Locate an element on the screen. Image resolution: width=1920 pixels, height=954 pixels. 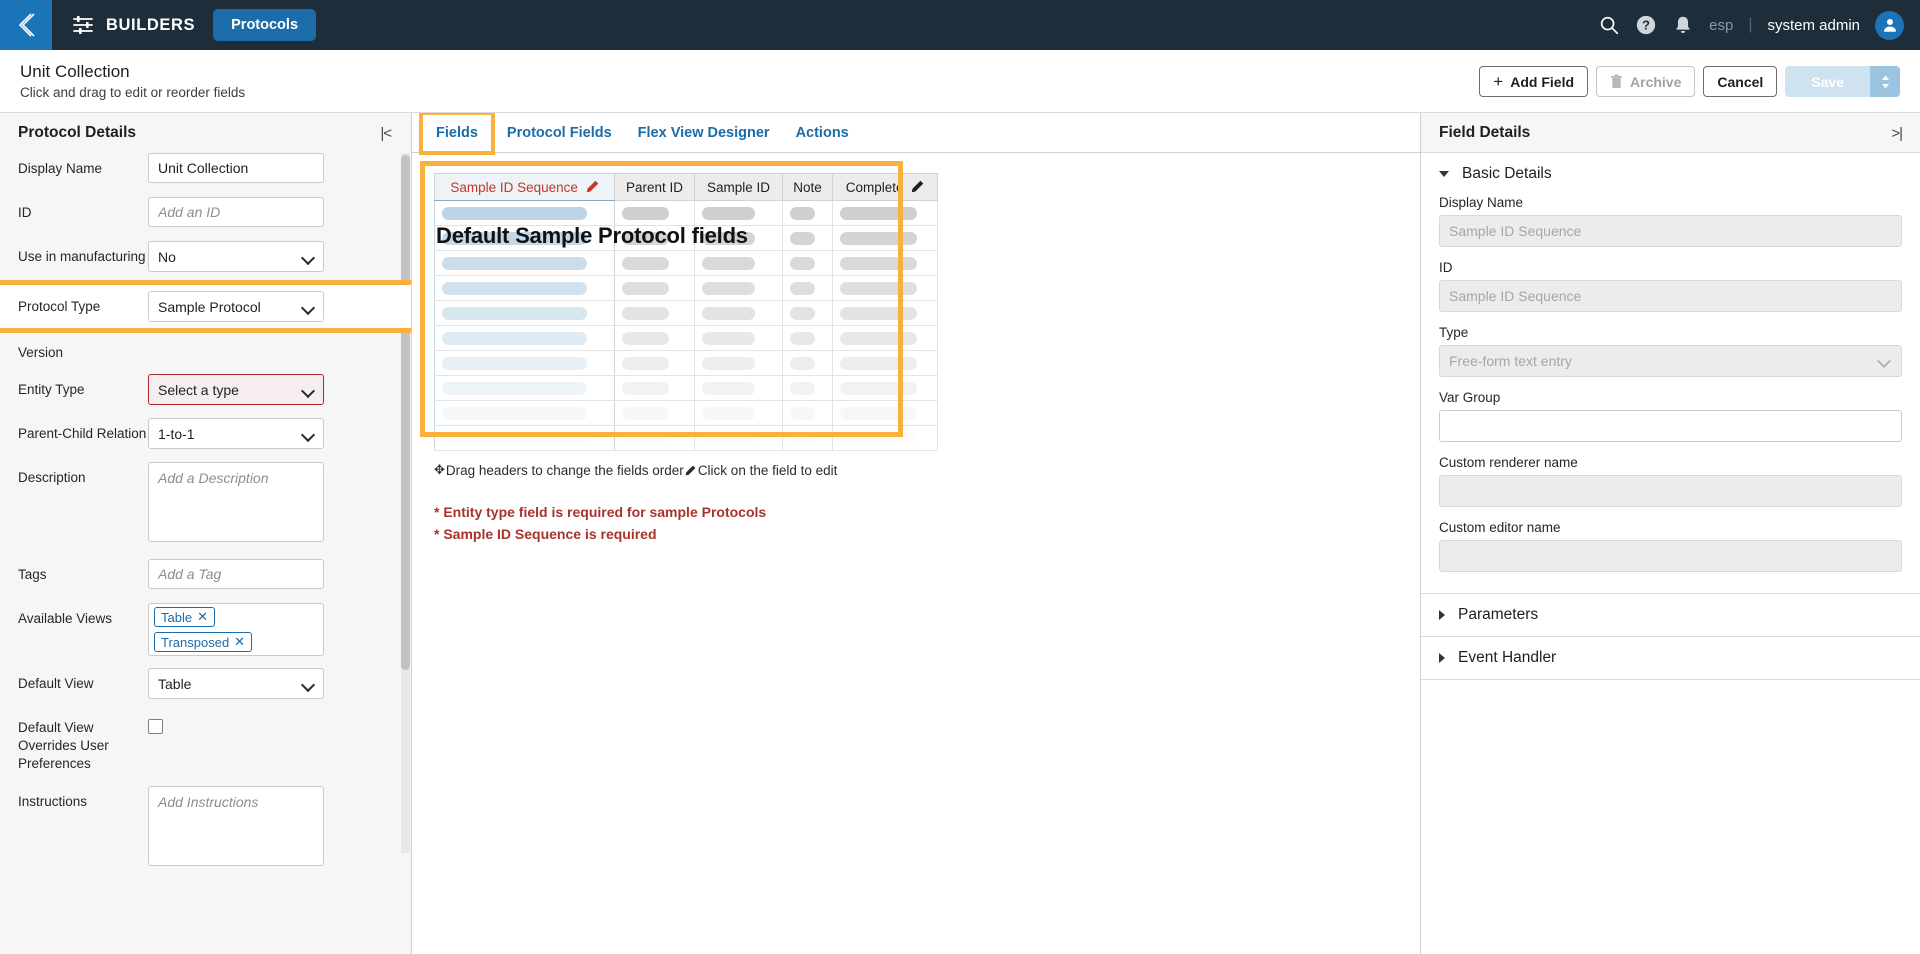
default-view-overrides-checkbox is located at coordinates (155, 726).